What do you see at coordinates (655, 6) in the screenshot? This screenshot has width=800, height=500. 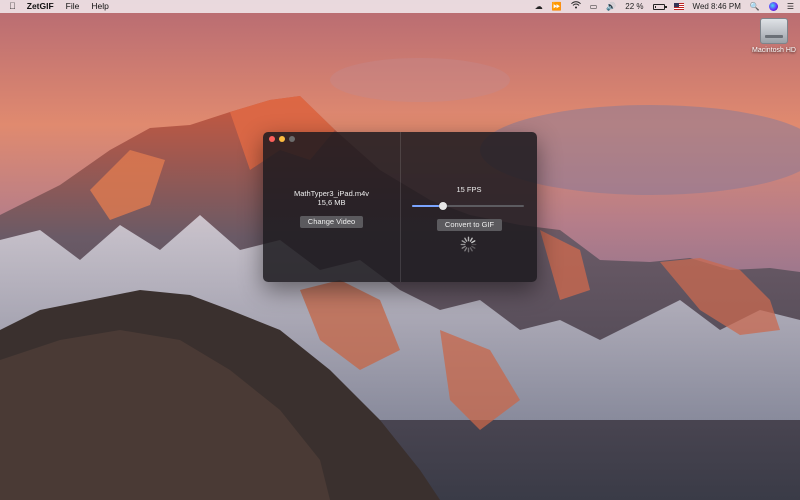 I see `battery-level` at bounding box center [655, 6].